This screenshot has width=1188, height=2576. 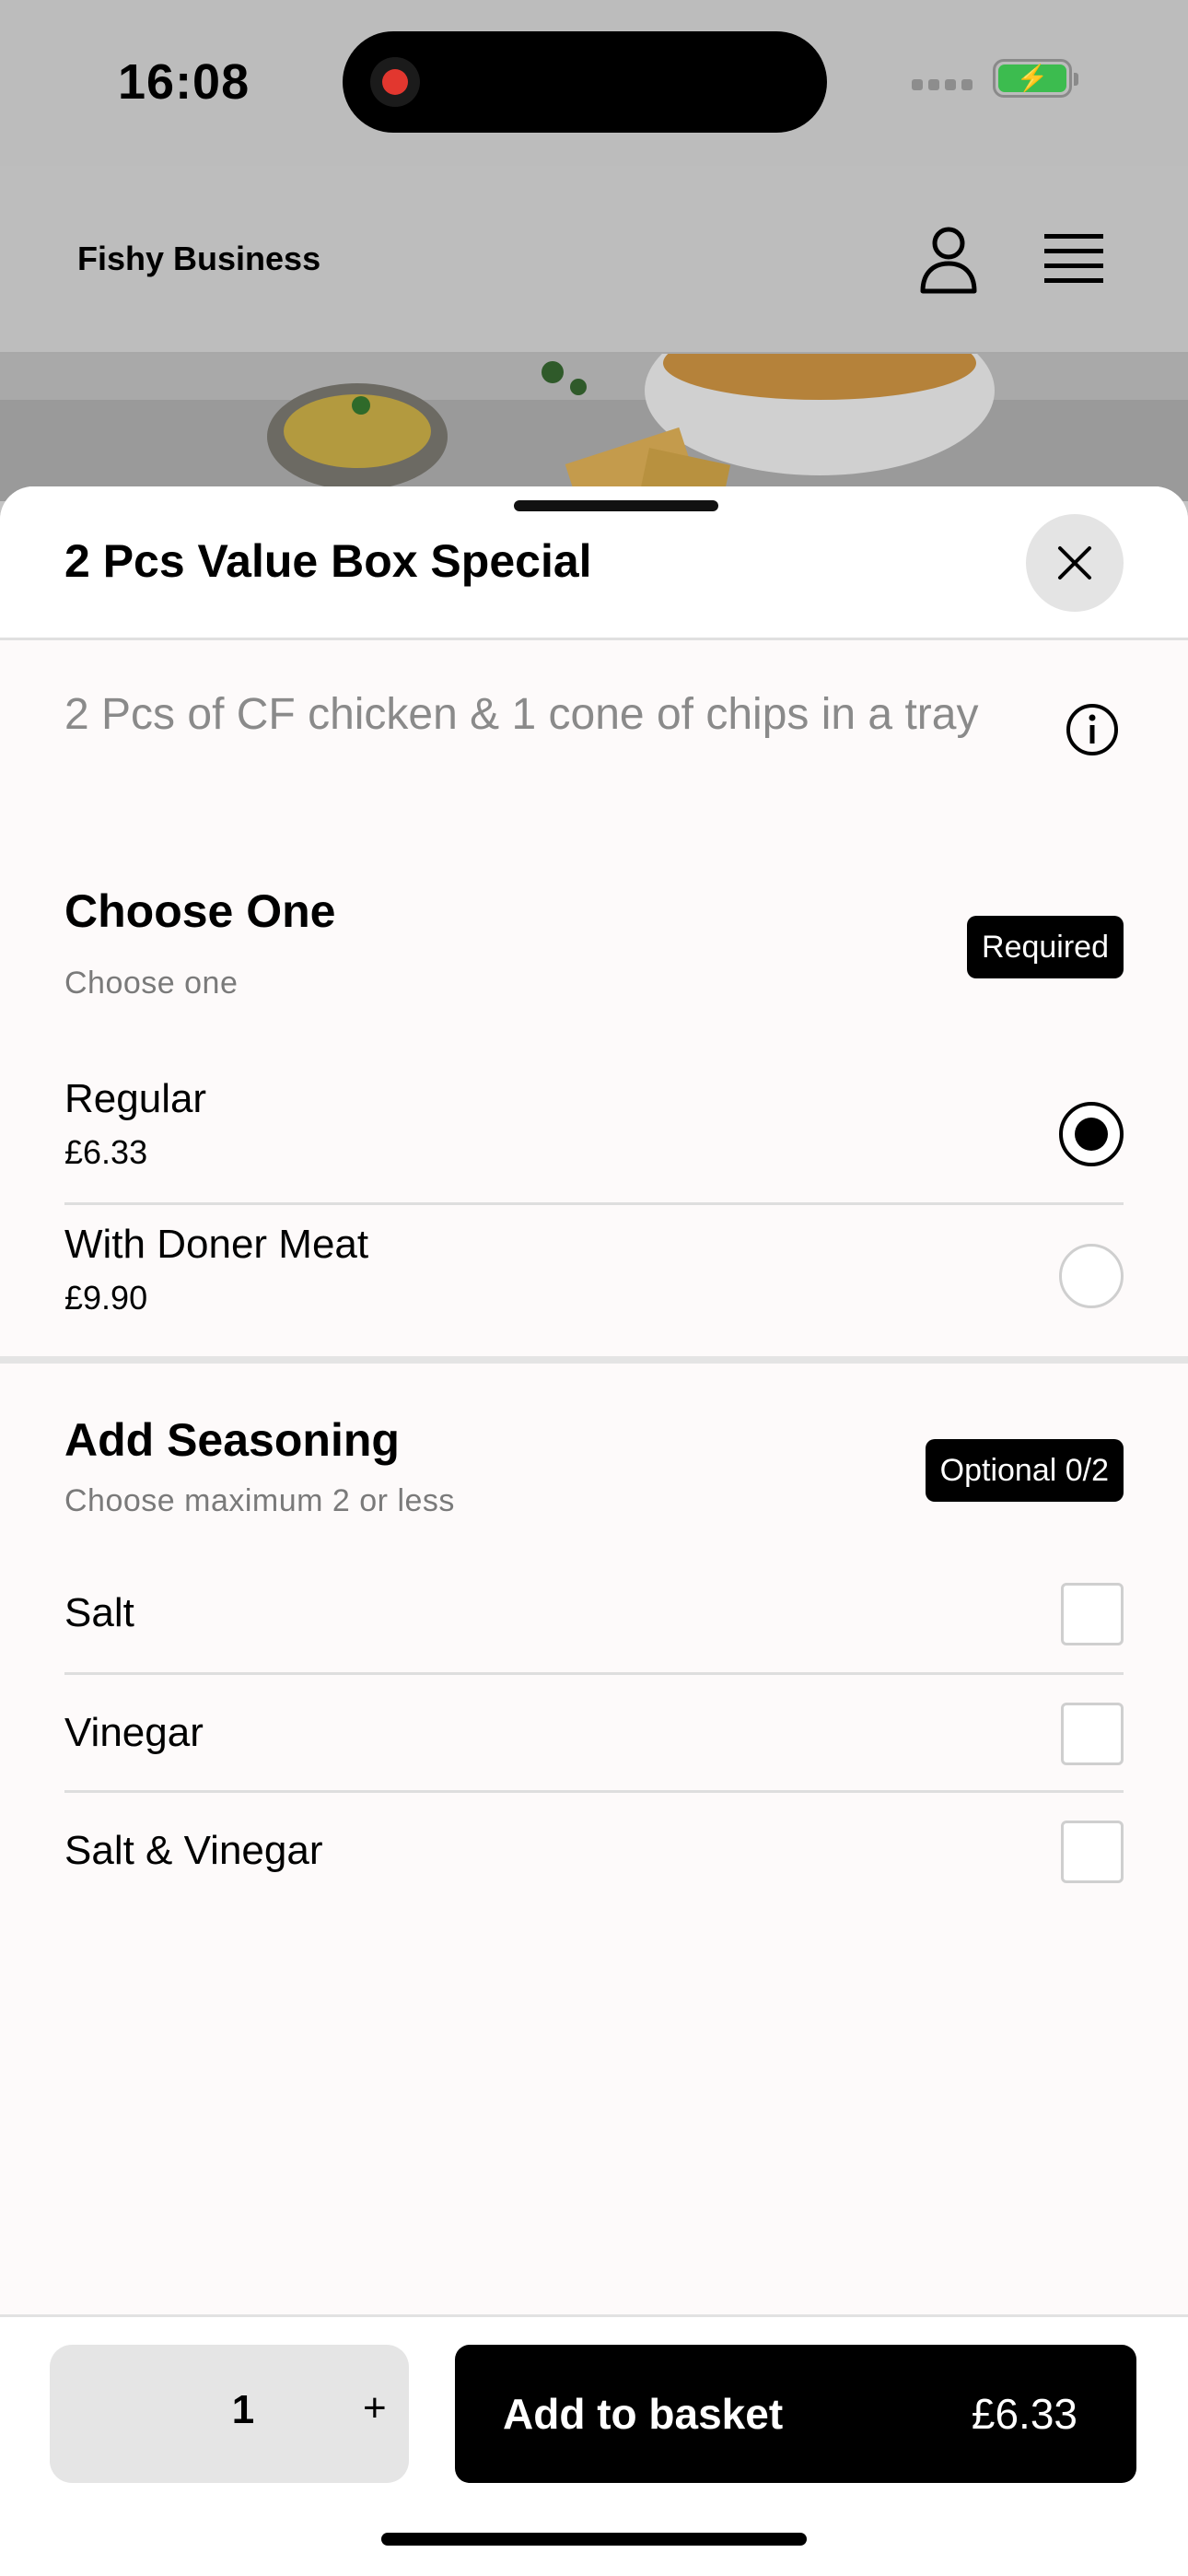 I want to click on option-name: With Doner Meat, so click(x=216, y=1244).